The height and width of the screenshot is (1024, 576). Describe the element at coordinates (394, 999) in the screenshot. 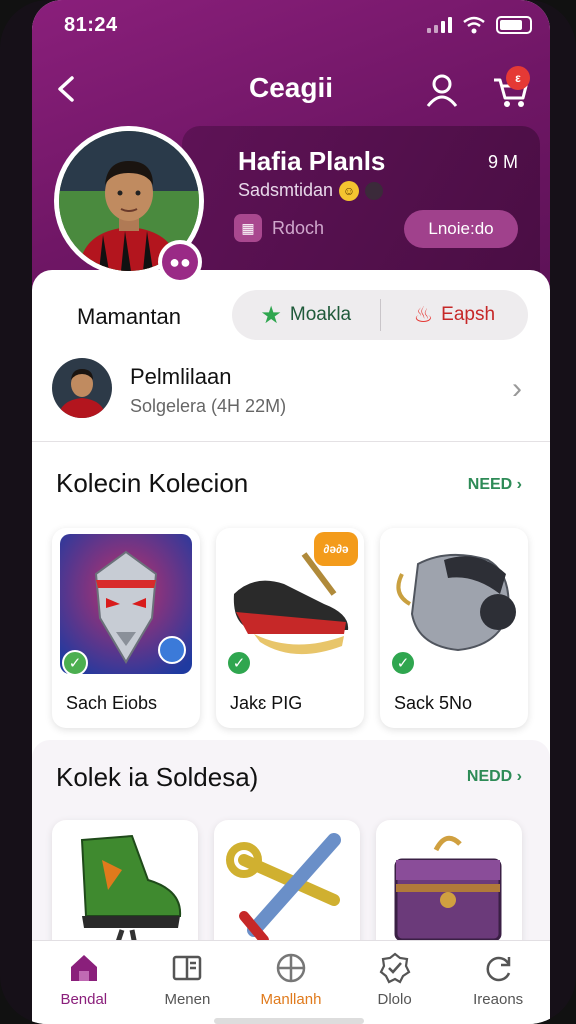

I see `tab-verified-label: Dlolo` at that location.